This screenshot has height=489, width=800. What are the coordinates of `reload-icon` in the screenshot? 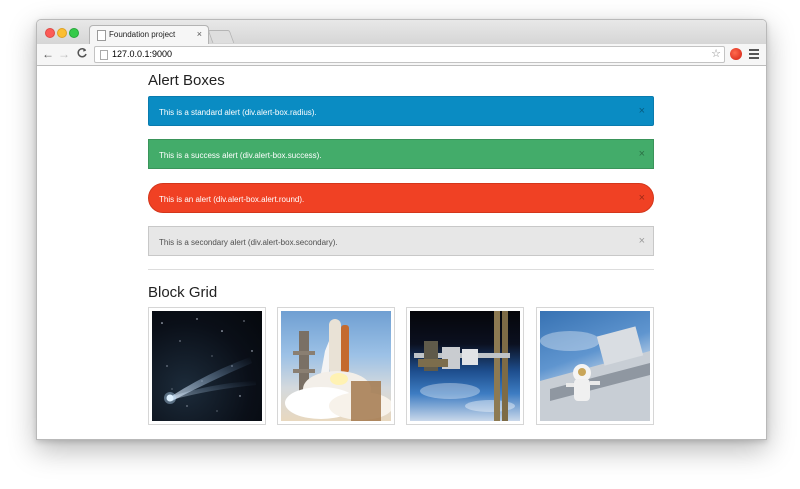 It's located at (82, 54).